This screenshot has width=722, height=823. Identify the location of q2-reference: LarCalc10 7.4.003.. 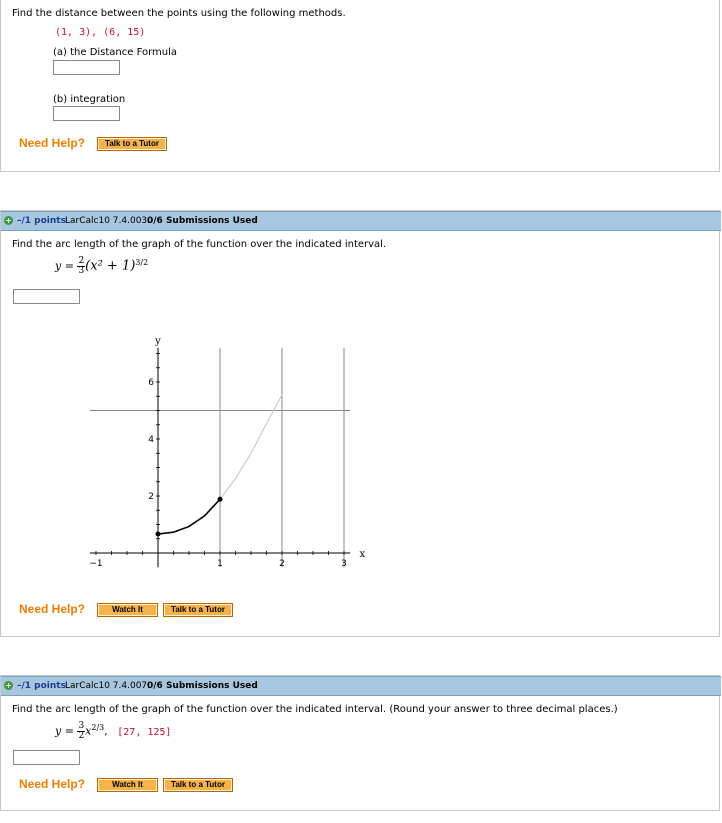
(108, 221).